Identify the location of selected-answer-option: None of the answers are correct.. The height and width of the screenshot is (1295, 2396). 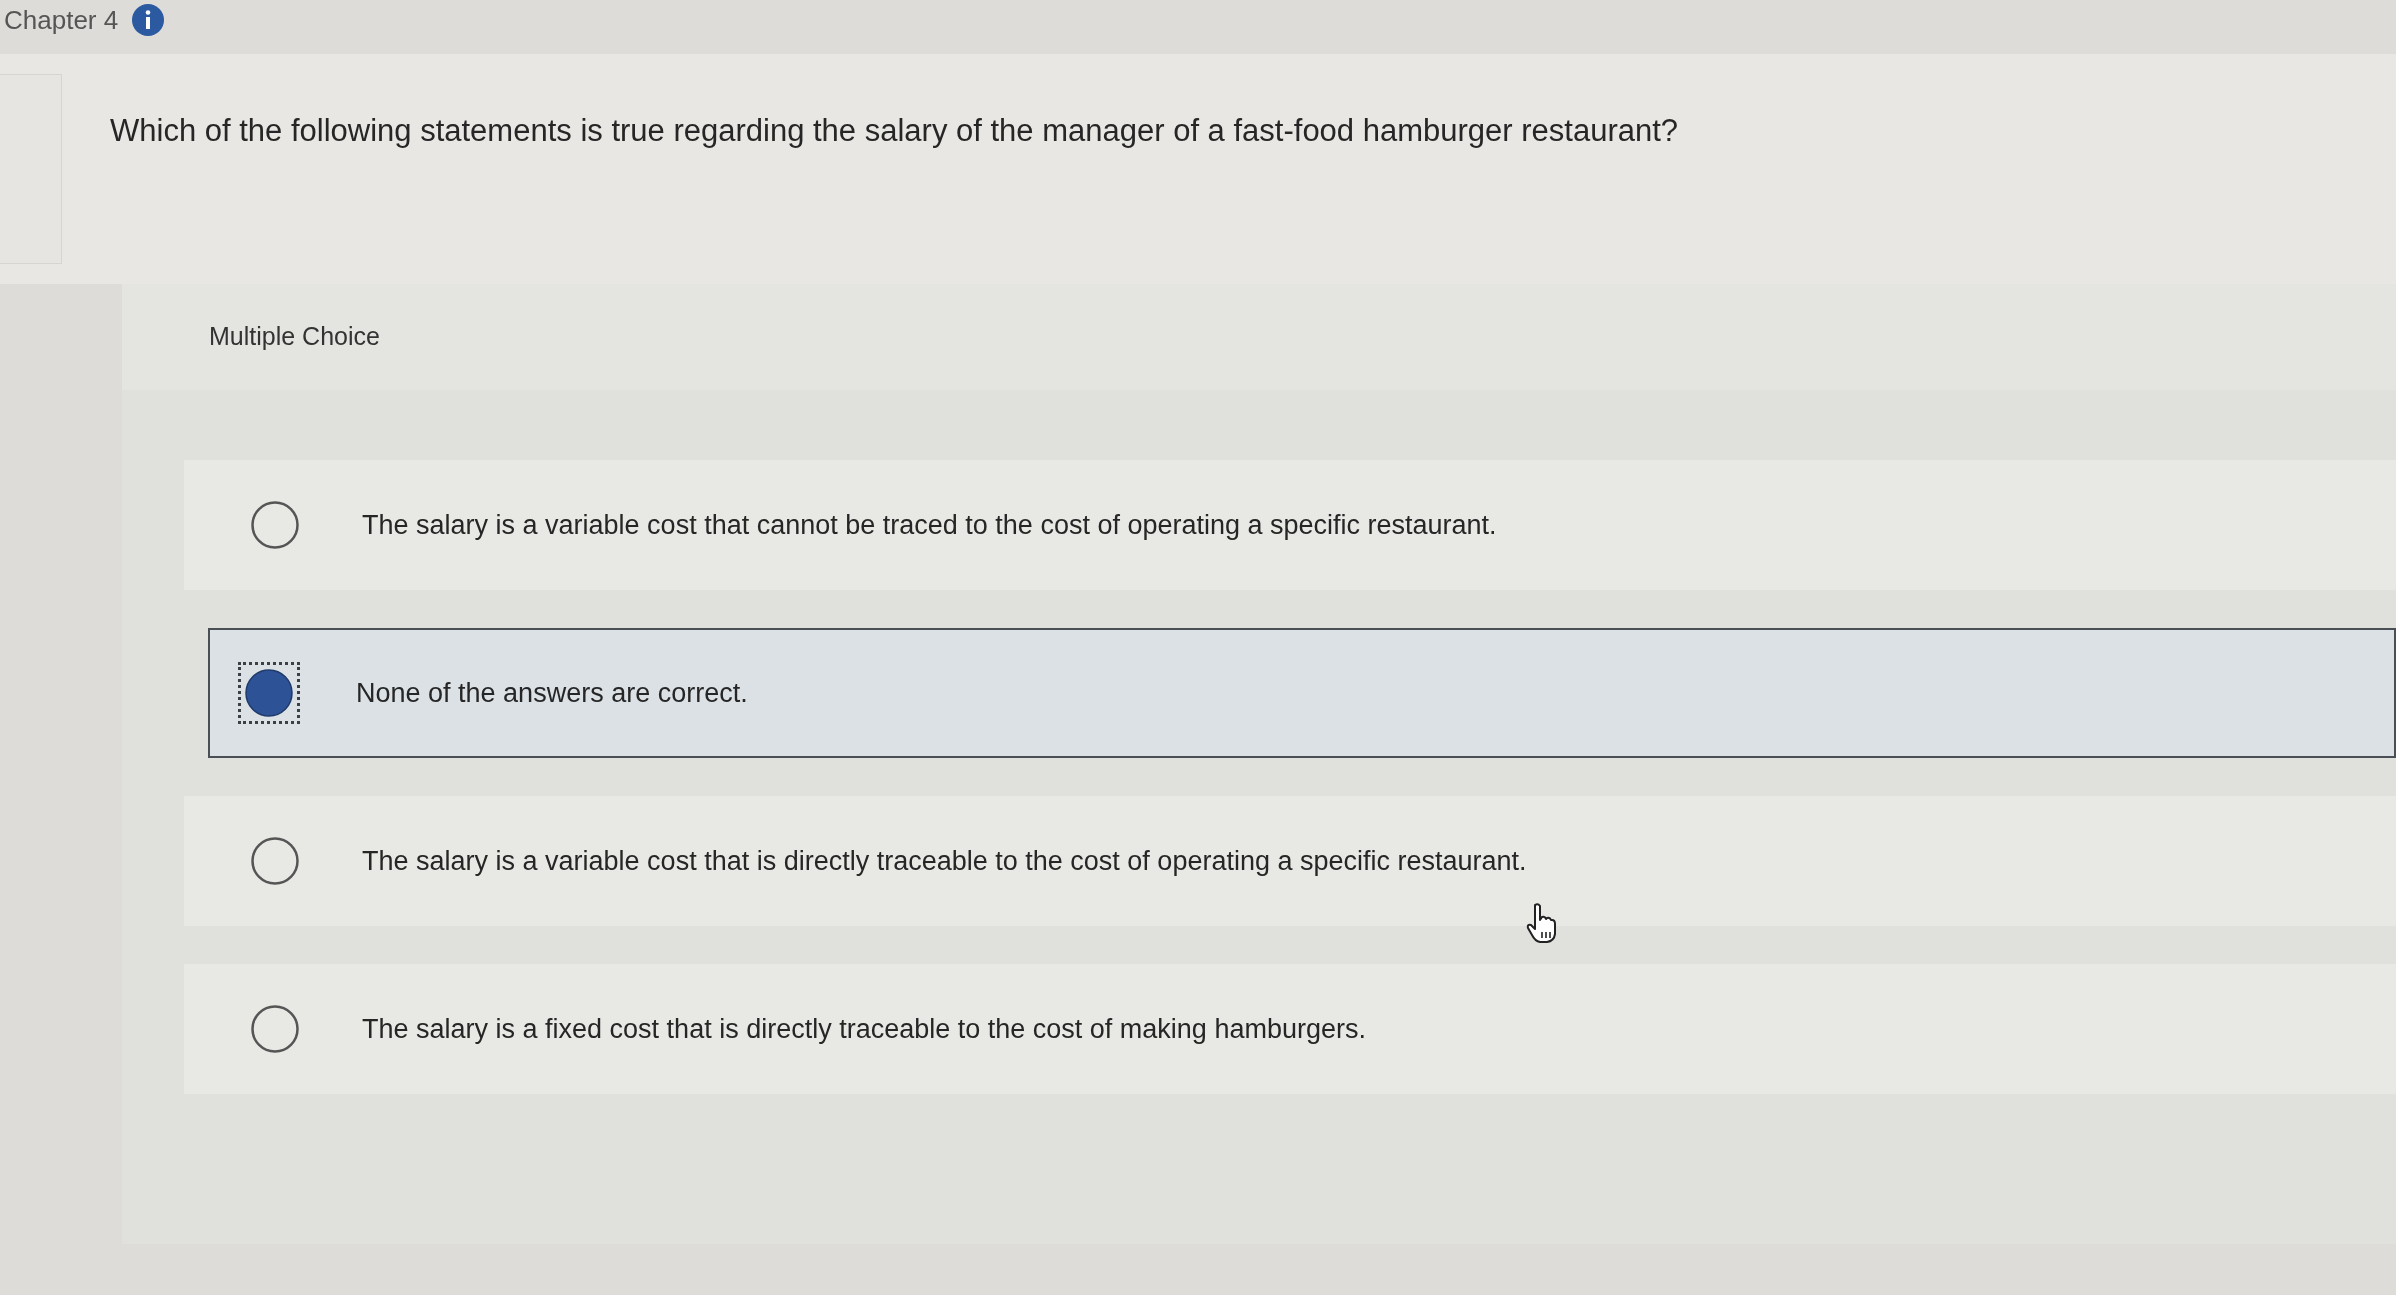
(1302, 693).